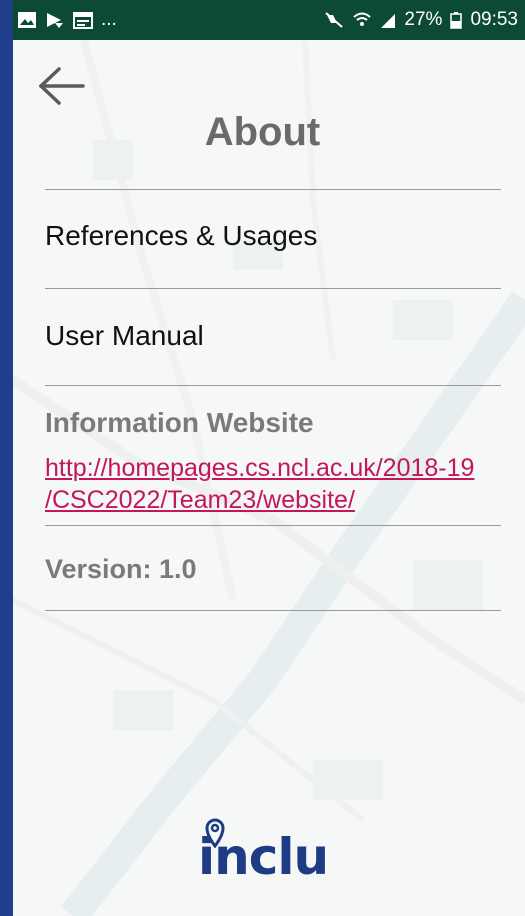  What do you see at coordinates (260, 468) in the screenshot?
I see `website-link-line1: http://homepages.cs.ncl.ac.uk/2018-19` at bounding box center [260, 468].